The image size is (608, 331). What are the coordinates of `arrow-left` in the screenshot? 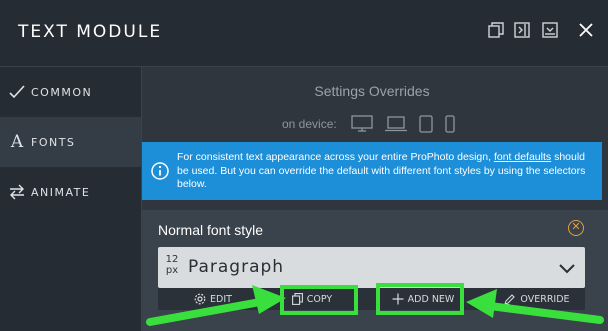 It's located at (216, 305).